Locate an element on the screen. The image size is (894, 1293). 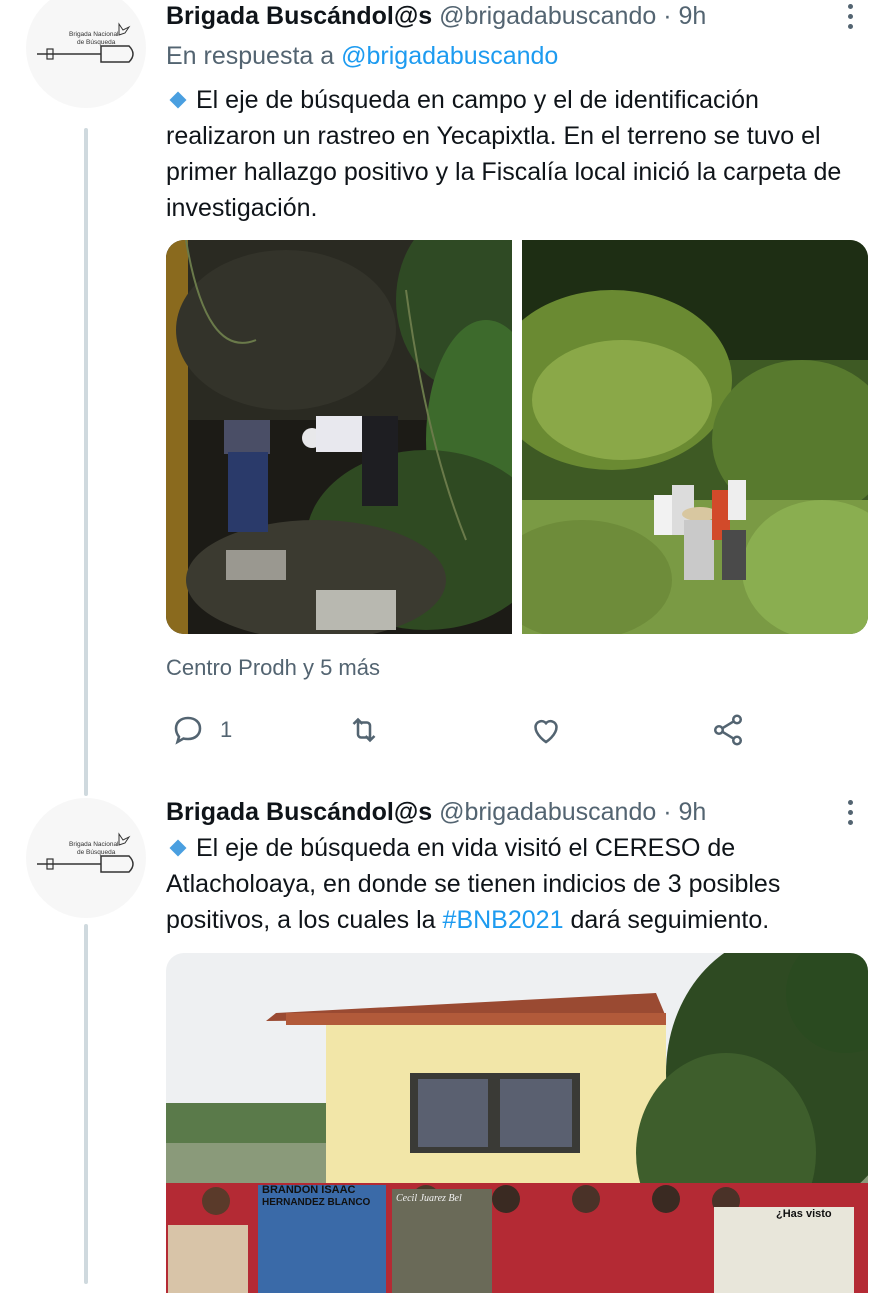
social-context: Centro Prodh y 5 más is located at coordinates (273, 668).